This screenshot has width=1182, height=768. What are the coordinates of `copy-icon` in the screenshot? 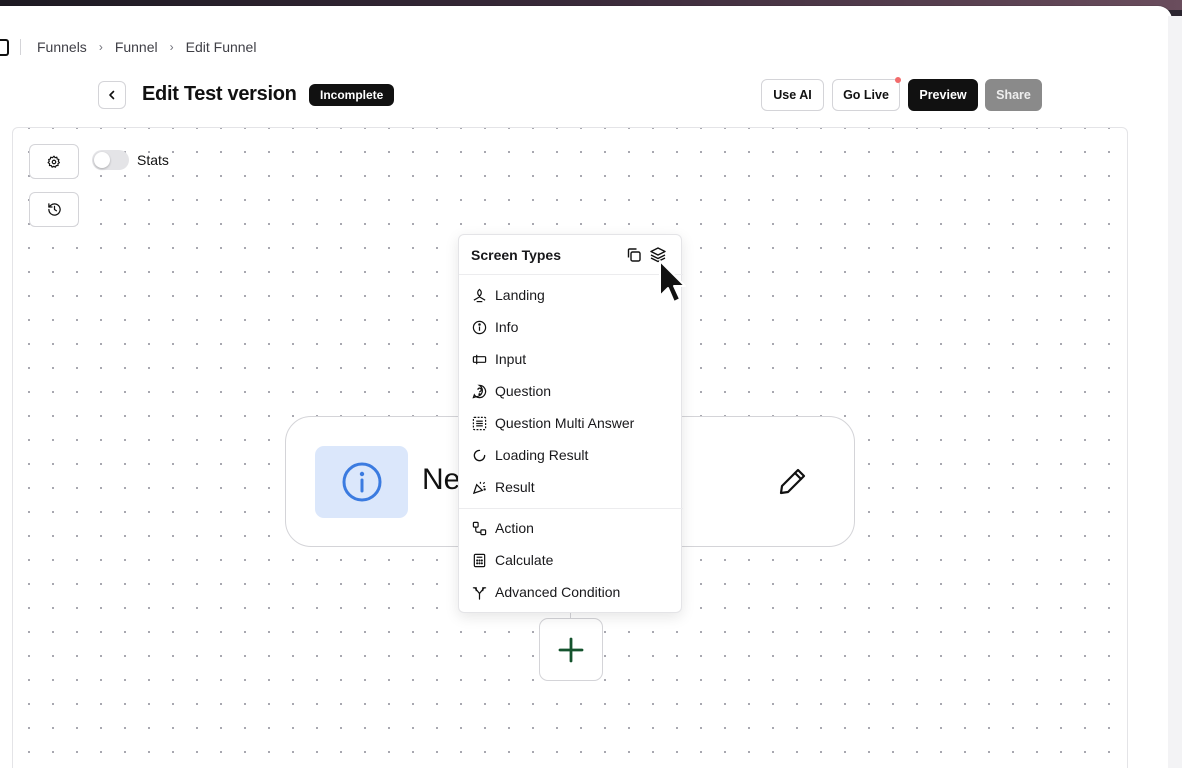 It's located at (634, 255).